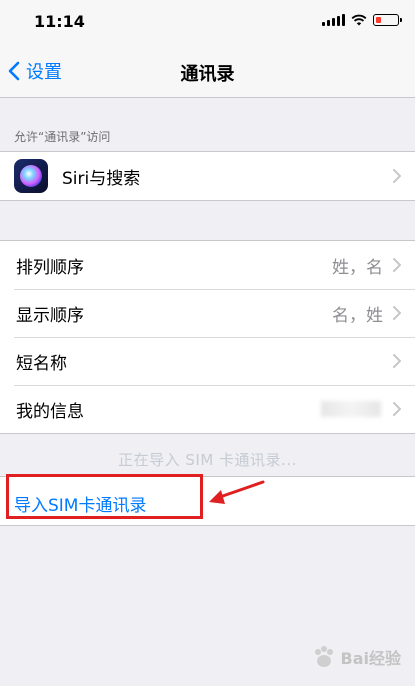  I want to click on my-info-label: 我的信息, so click(50, 411).